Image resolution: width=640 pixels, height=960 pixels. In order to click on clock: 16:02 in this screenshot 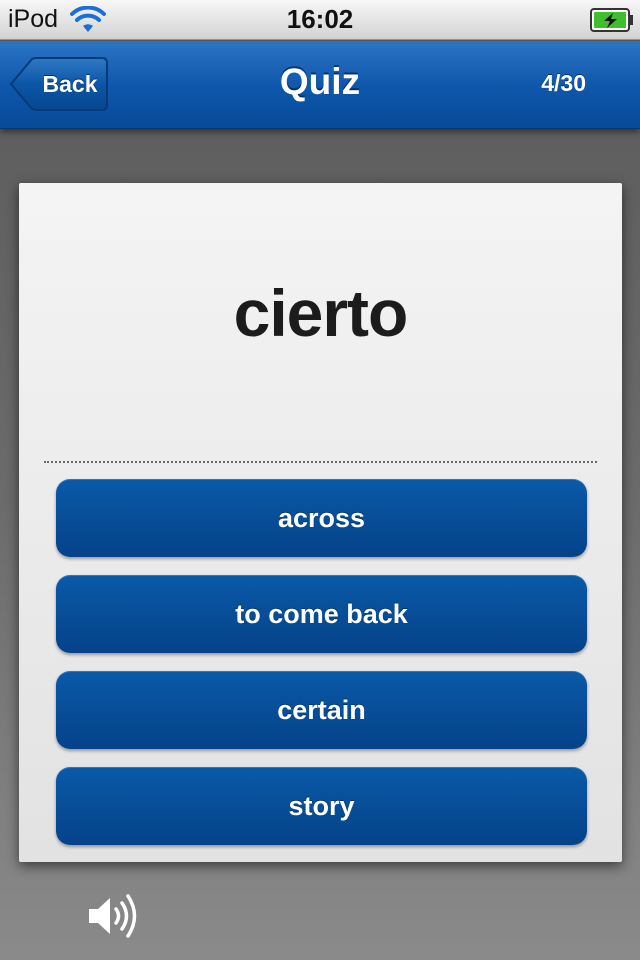, I will do `click(320, 19)`.